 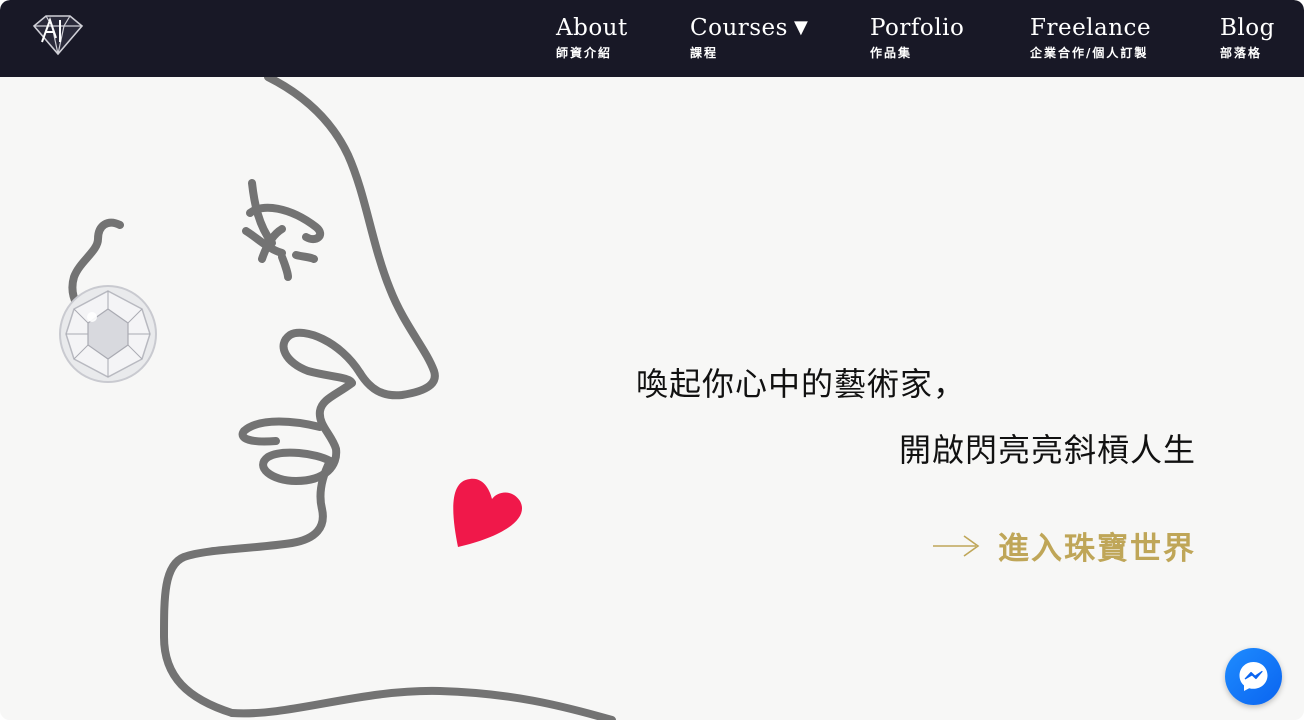 I want to click on caret-down-icon: ▼, so click(x=801, y=27).